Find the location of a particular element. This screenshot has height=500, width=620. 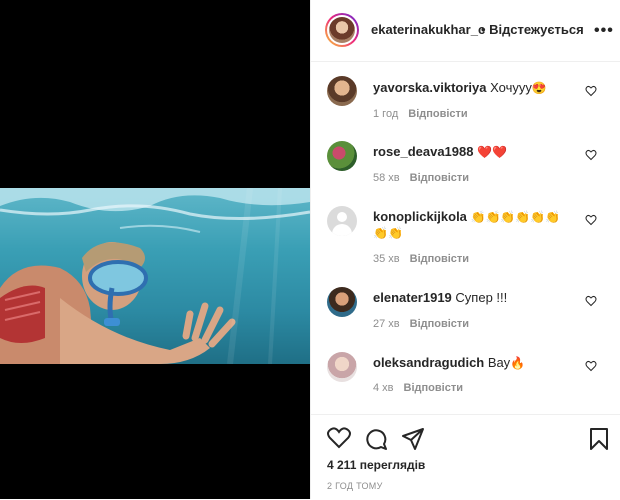

comment-body: Хочууу is located at coordinates (511, 87).